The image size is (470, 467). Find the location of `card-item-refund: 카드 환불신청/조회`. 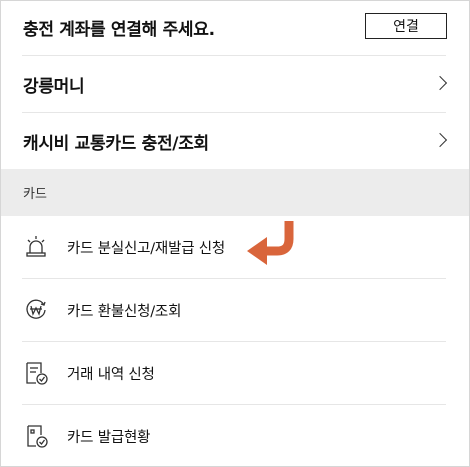

card-item-refund: 카드 환불신청/조회 is located at coordinates (235, 310).